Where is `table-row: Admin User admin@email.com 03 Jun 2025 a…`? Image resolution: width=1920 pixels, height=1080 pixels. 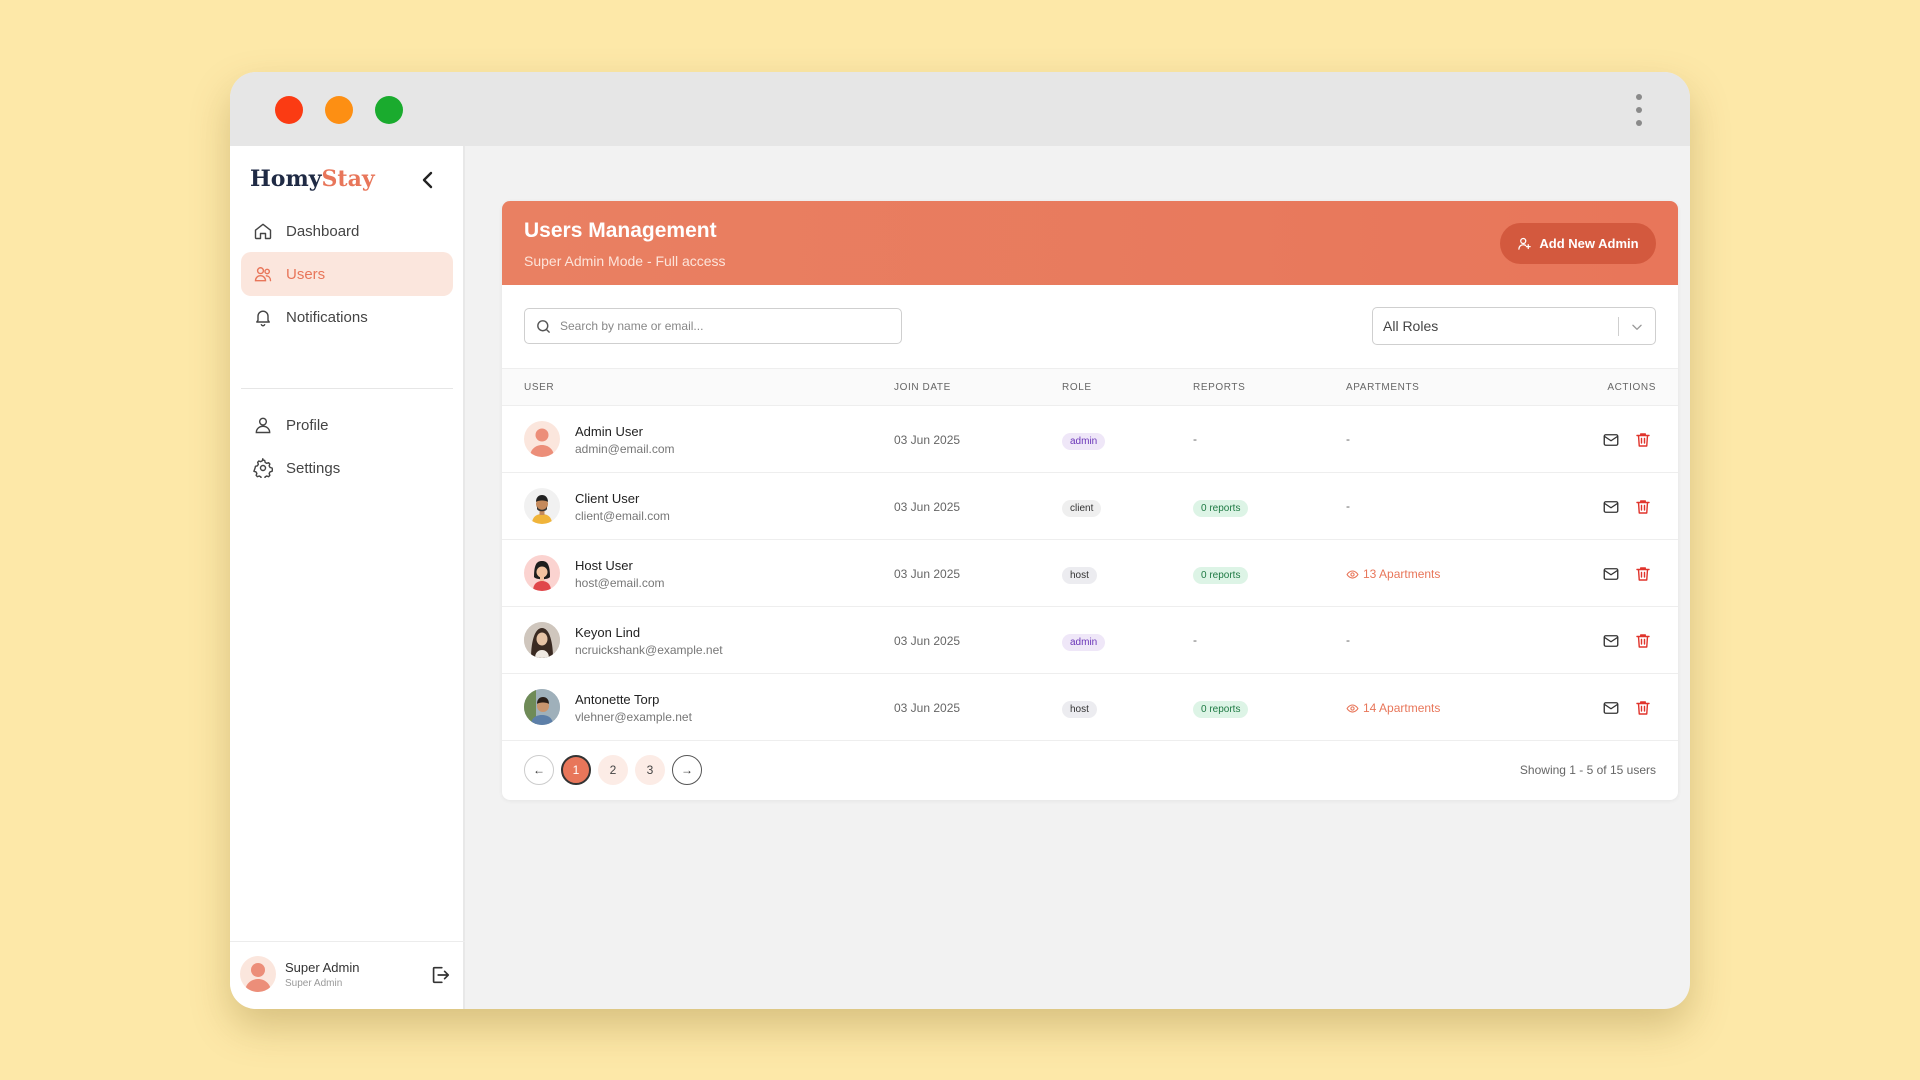
table-row: Admin User admin@email.com 03 Jun 2025 a… is located at coordinates (1090, 439).